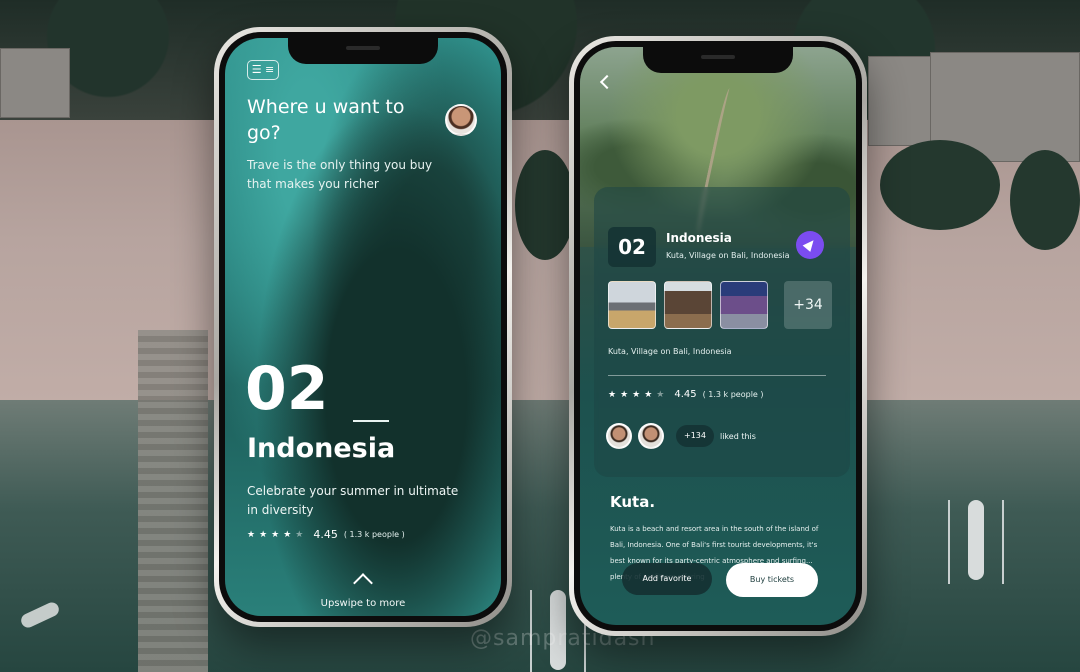  I want to click on gallery-more-button: +34, so click(808, 305).